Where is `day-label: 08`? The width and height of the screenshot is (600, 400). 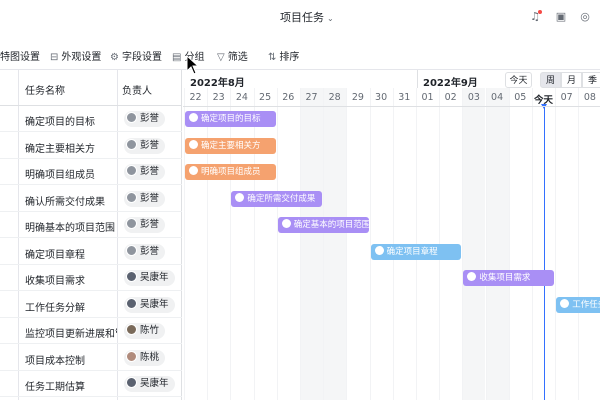
day-label: 08 is located at coordinates (589, 97).